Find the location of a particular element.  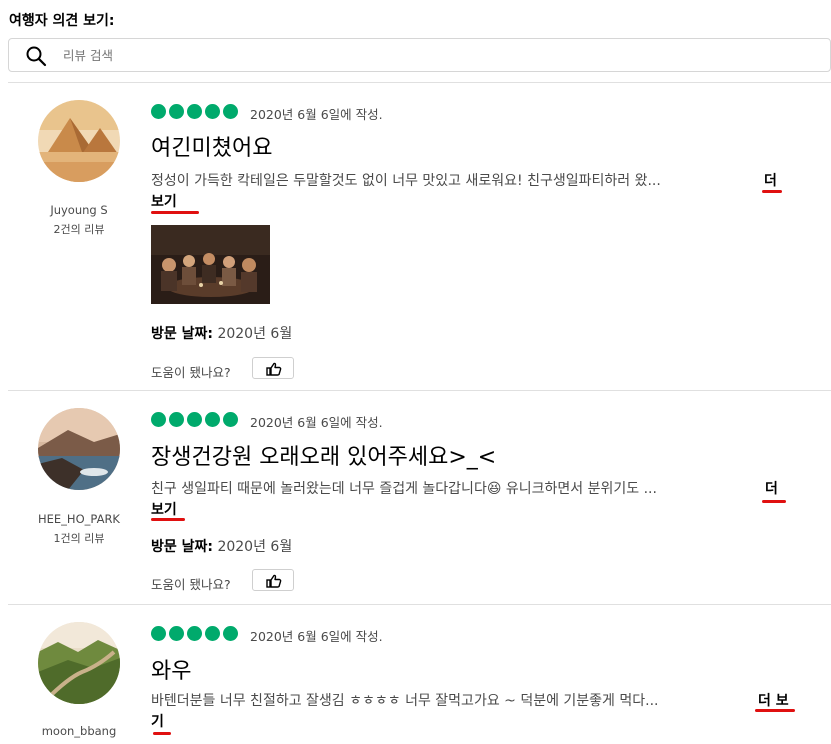

contribution-count: 2건의 리뷰 is located at coordinates (79, 229).